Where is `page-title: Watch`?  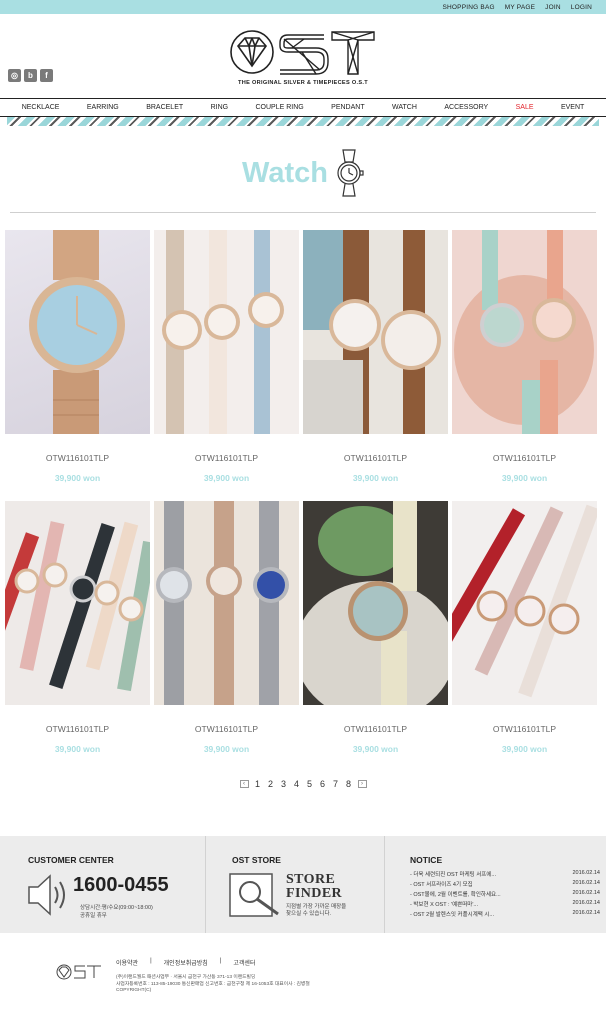 page-title: Watch is located at coordinates (285, 172).